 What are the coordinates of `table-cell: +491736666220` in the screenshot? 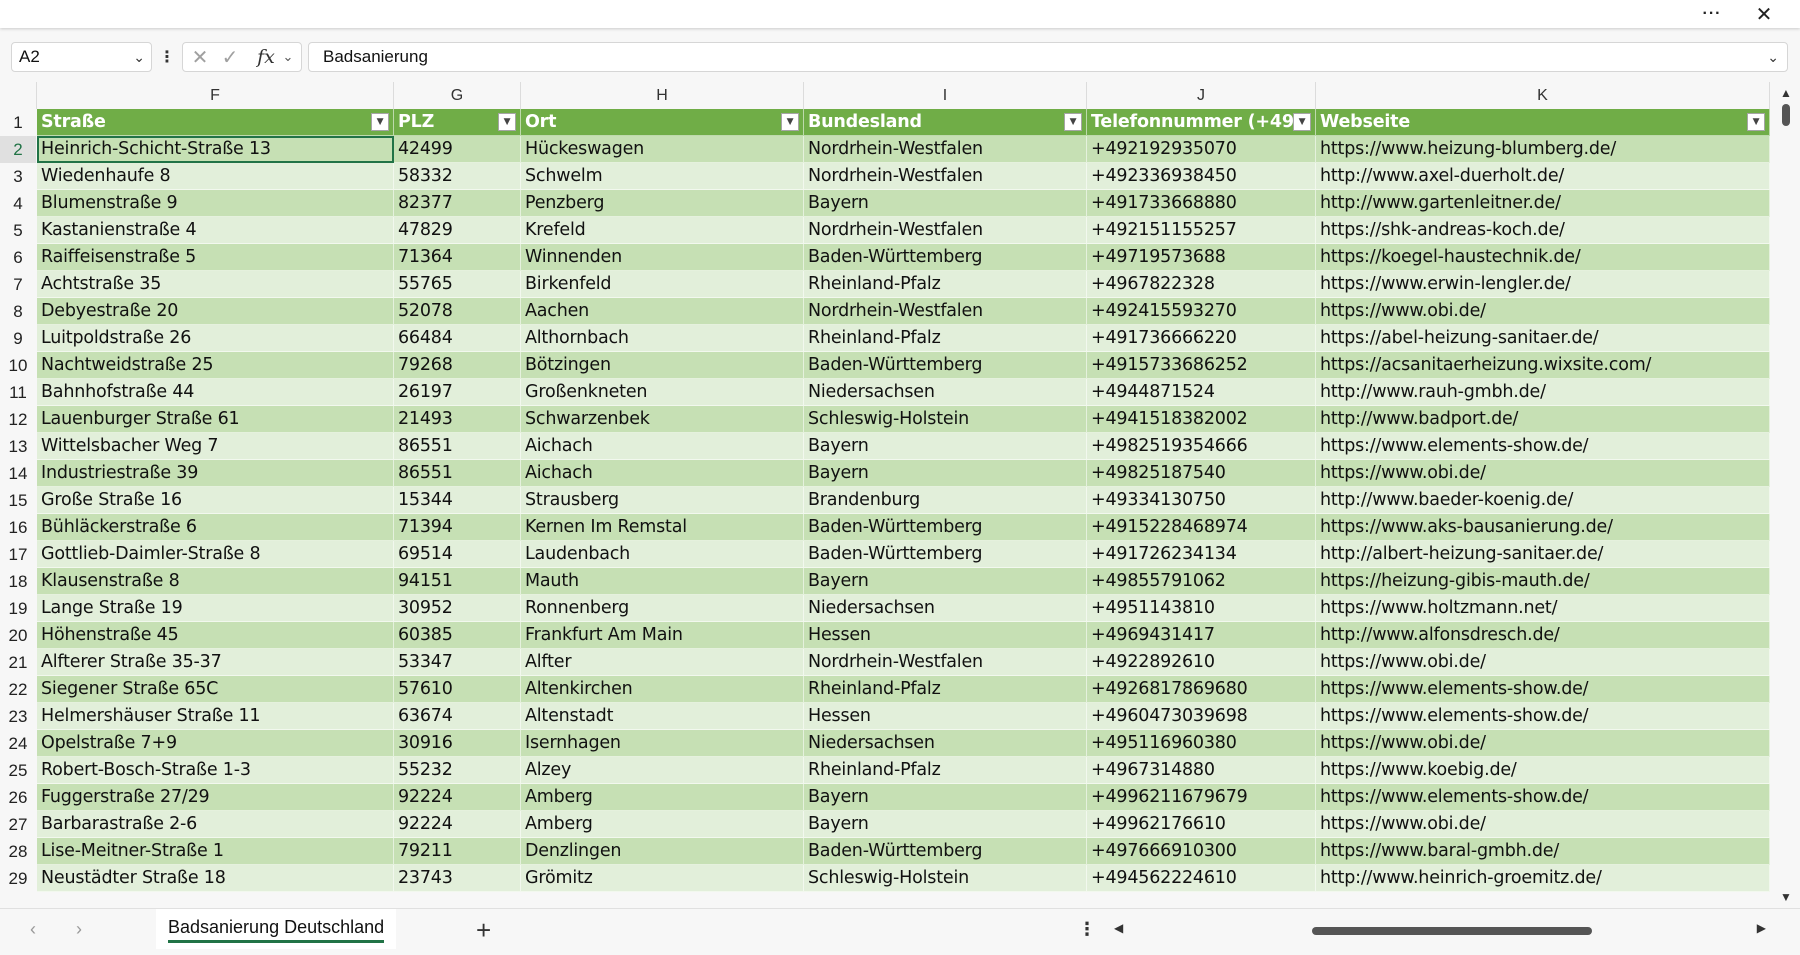 It's located at (1201, 338).